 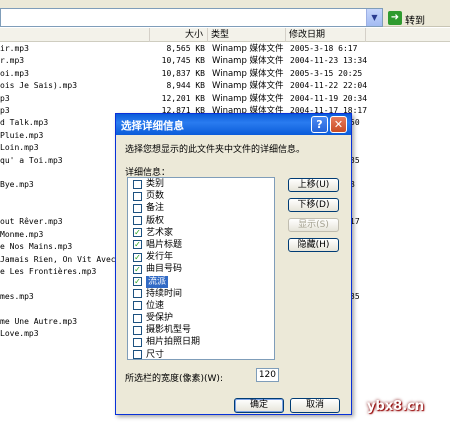 I want to click on column-type-header: 类型, so click(x=247, y=35).